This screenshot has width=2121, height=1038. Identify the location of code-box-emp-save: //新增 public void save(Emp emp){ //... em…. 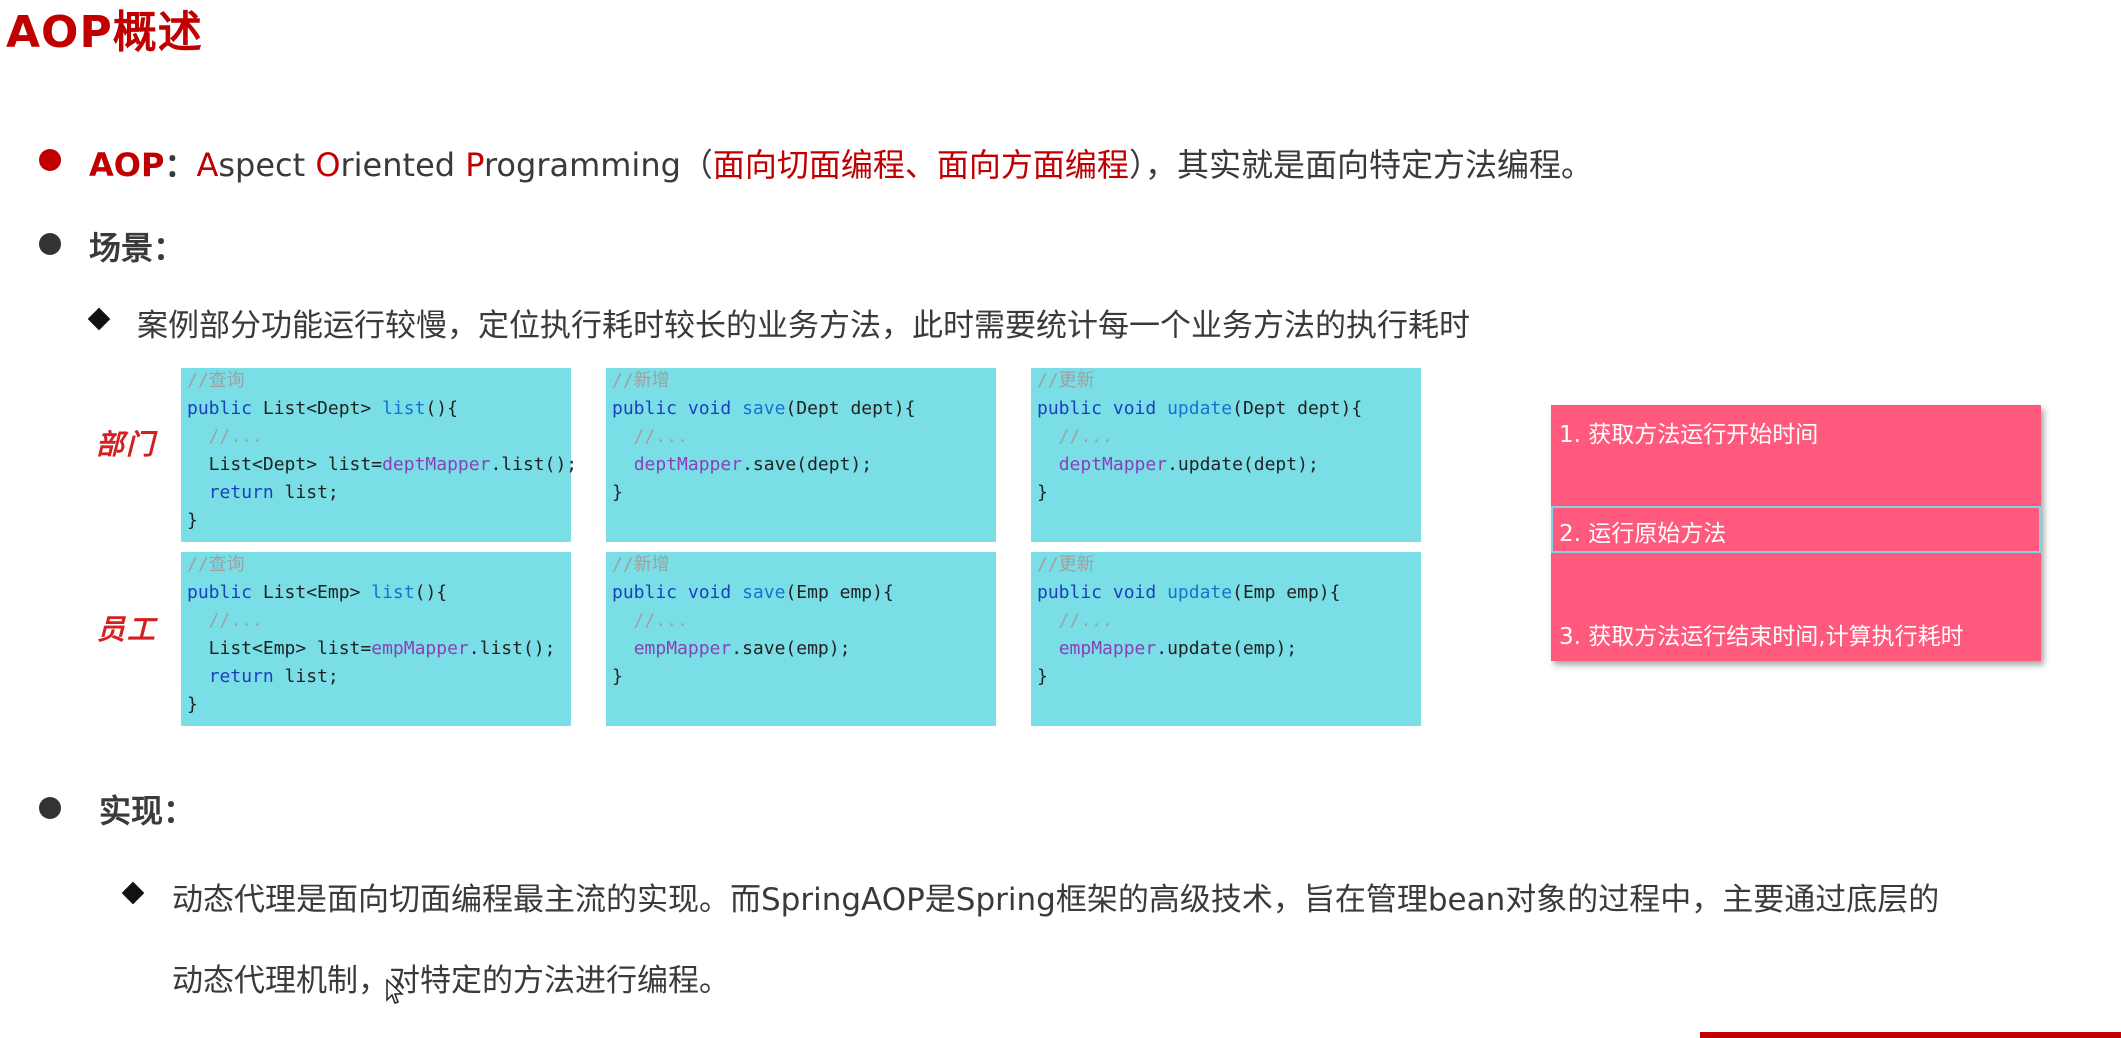
(801, 639).